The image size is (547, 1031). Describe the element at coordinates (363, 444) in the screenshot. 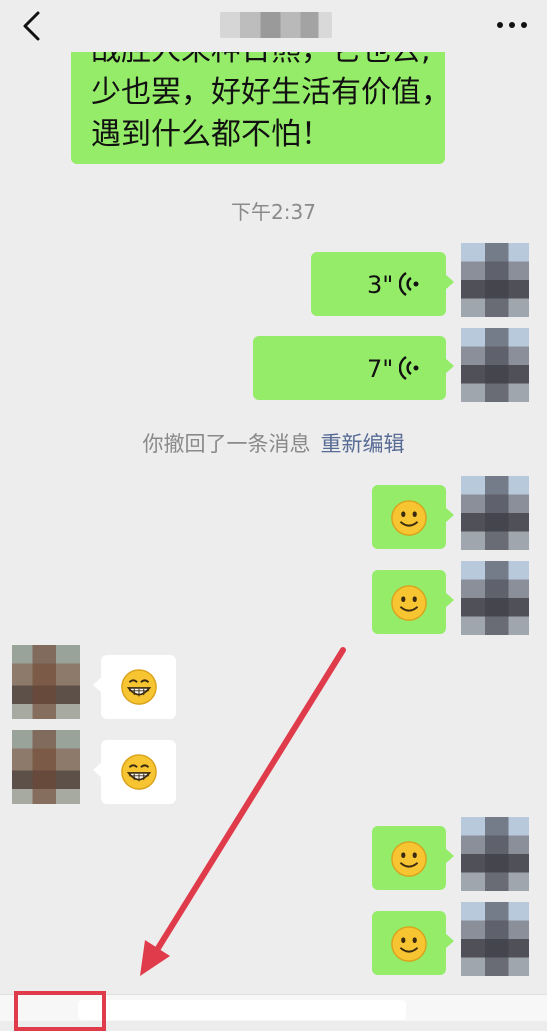

I see `re-edit-link: 重新编辑` at that location.